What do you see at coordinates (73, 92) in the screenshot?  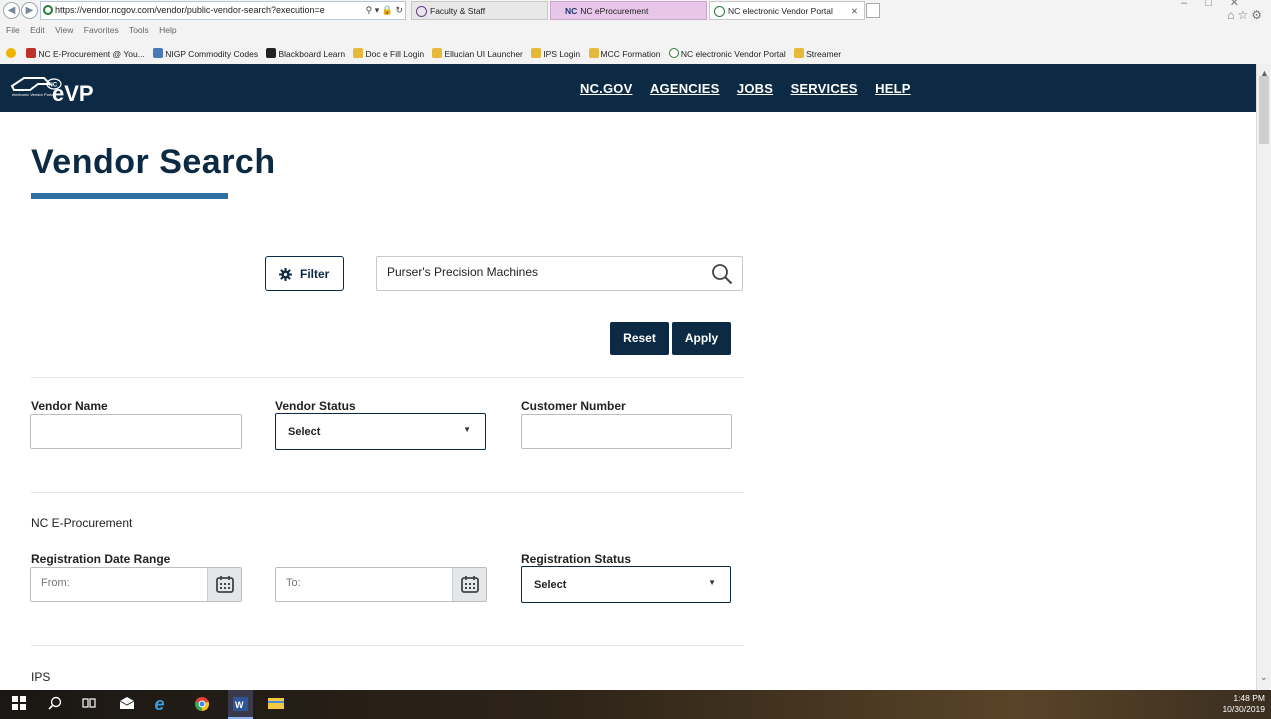 I see `svg-text: eVP` at bounding box center [73, 92].